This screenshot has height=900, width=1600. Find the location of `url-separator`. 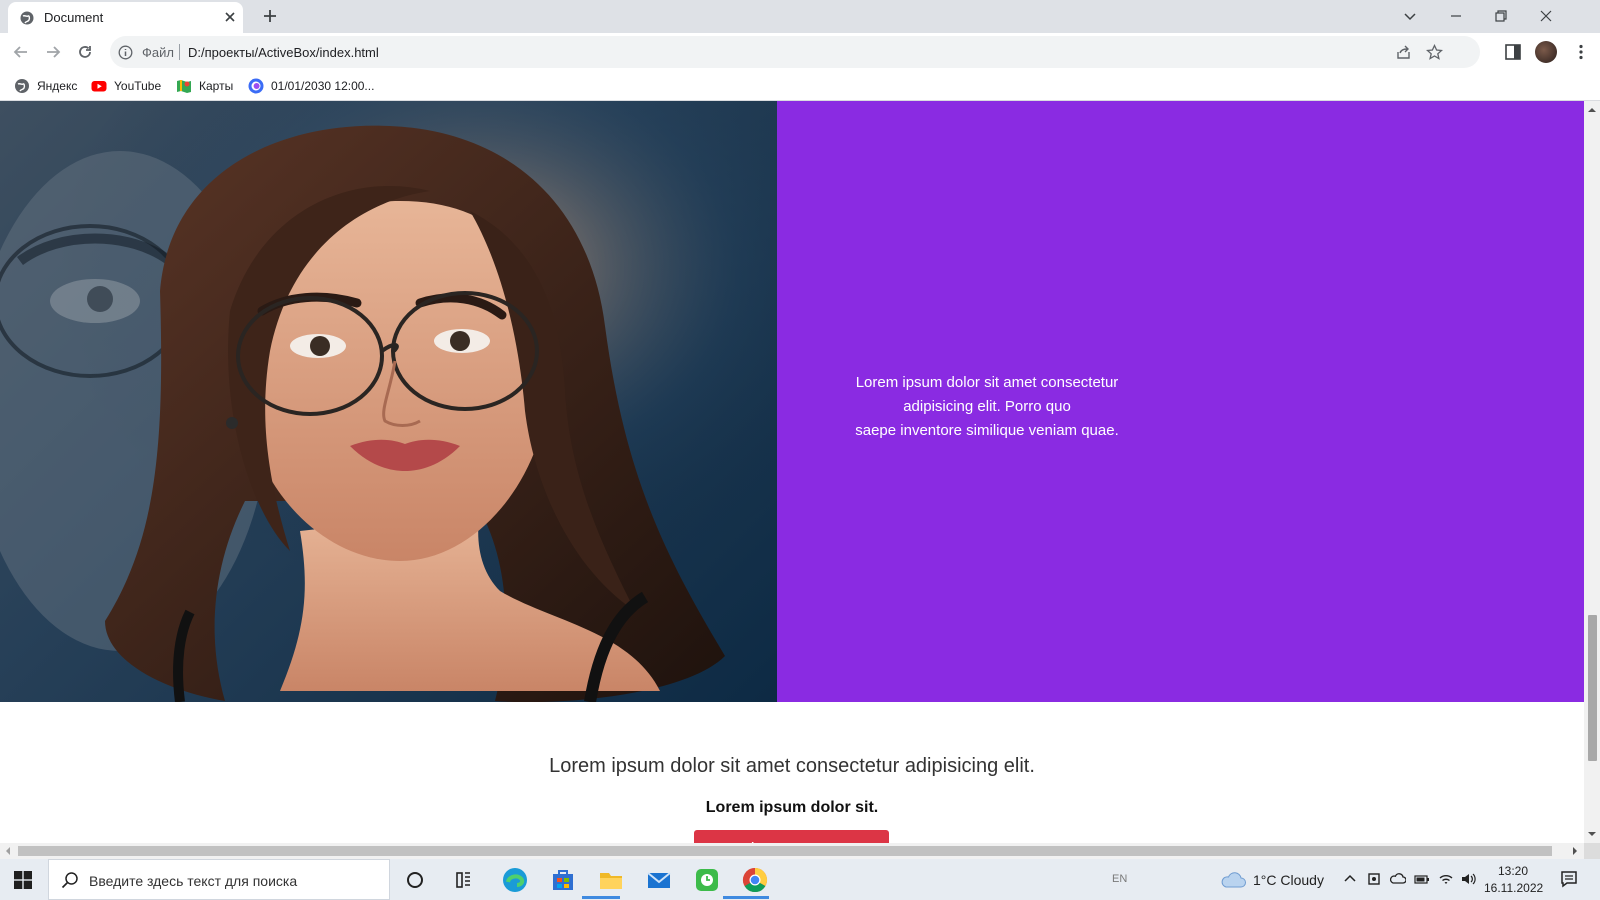

url-separator is located at coordinates (179, 52).